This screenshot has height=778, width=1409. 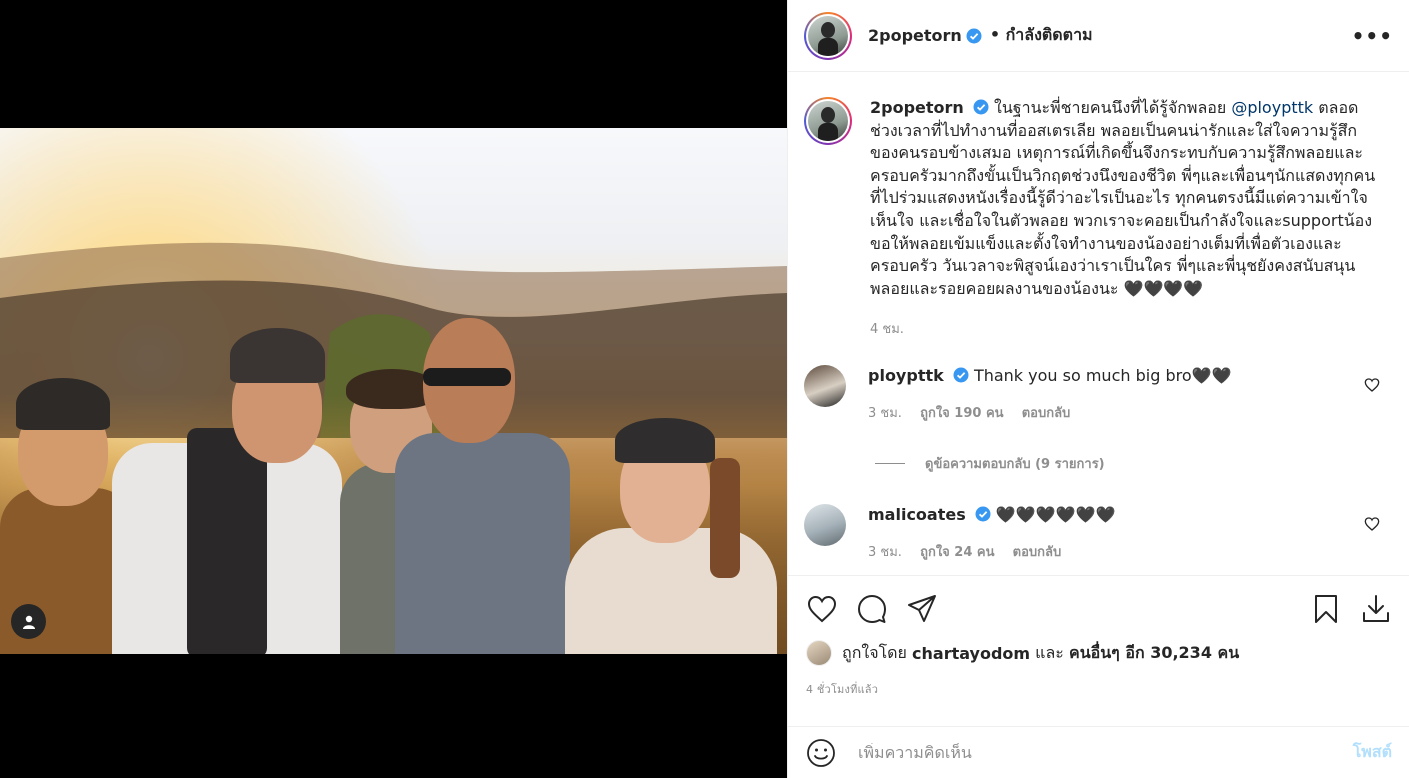 What do you see at coordinates (1041, 35) in the screenshot?
I see `follow-status: • กำลังติดตาม` at bounding box center [1041, 35].